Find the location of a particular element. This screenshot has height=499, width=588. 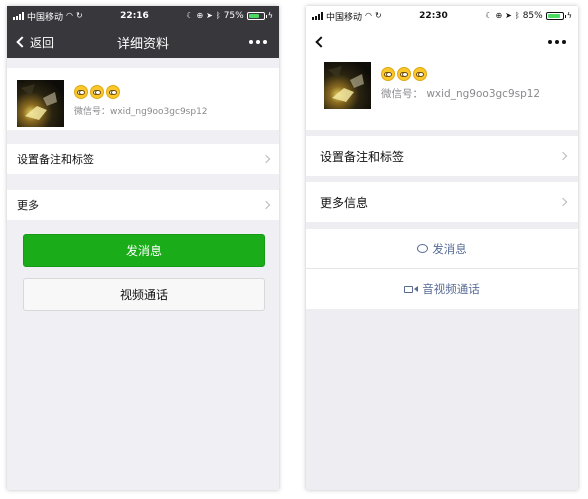

battery-percent: 75% is located at coordinates (233, 16).